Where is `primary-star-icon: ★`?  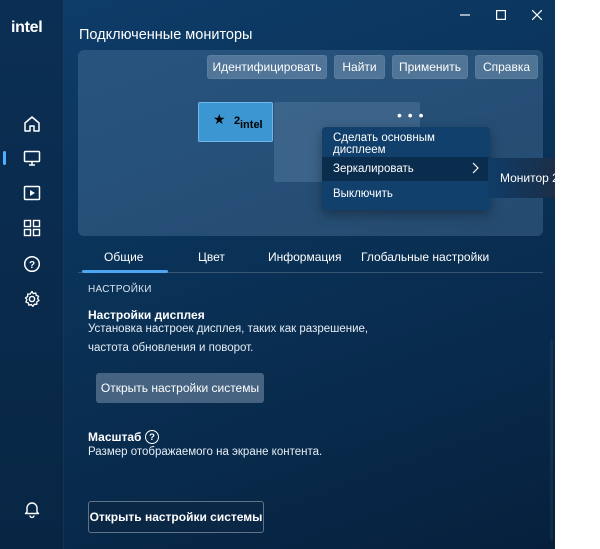 primary-star-icon: ★ is located at coordinates (219, 119).